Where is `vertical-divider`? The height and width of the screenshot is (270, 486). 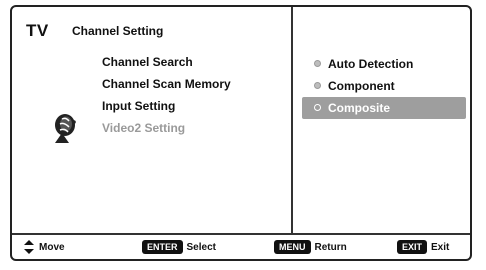
vertical-divider is located at coordinates (292, 120).